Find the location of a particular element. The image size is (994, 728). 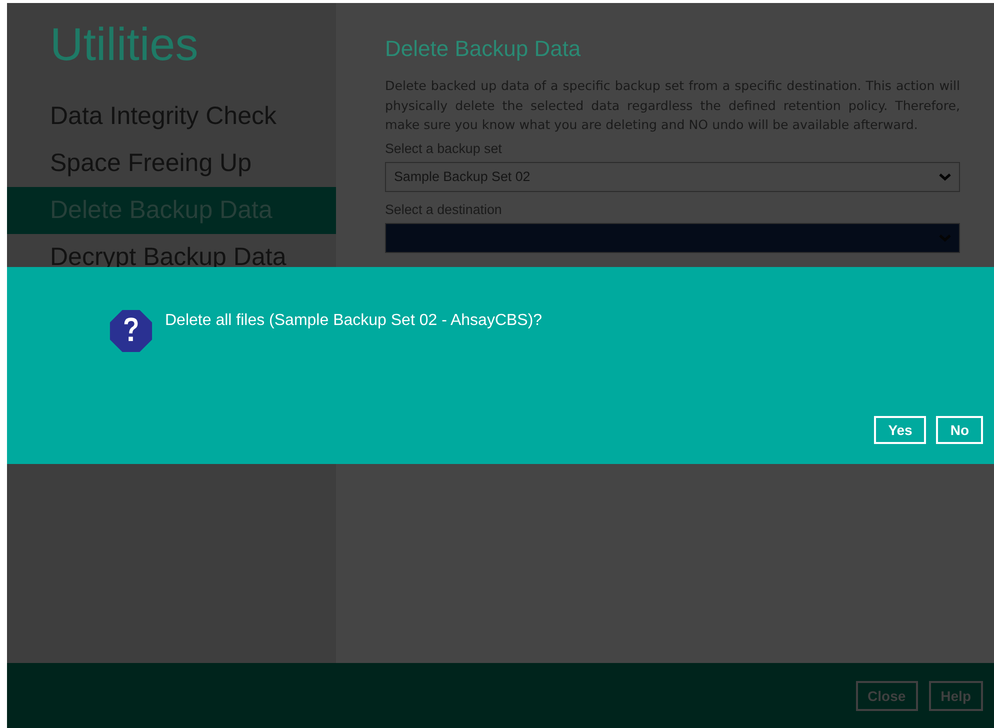

dialog-button: Yes is located at coordinates (900, 430).